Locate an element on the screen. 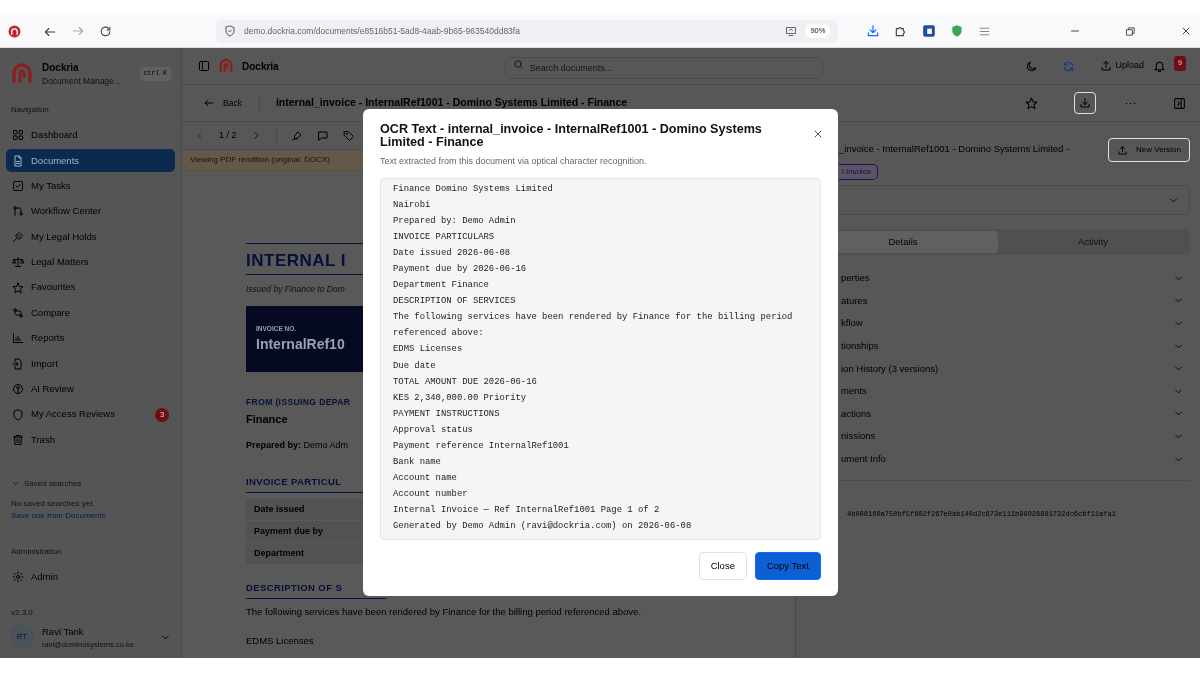  back-button: Back is located at coordinates (222, 103).